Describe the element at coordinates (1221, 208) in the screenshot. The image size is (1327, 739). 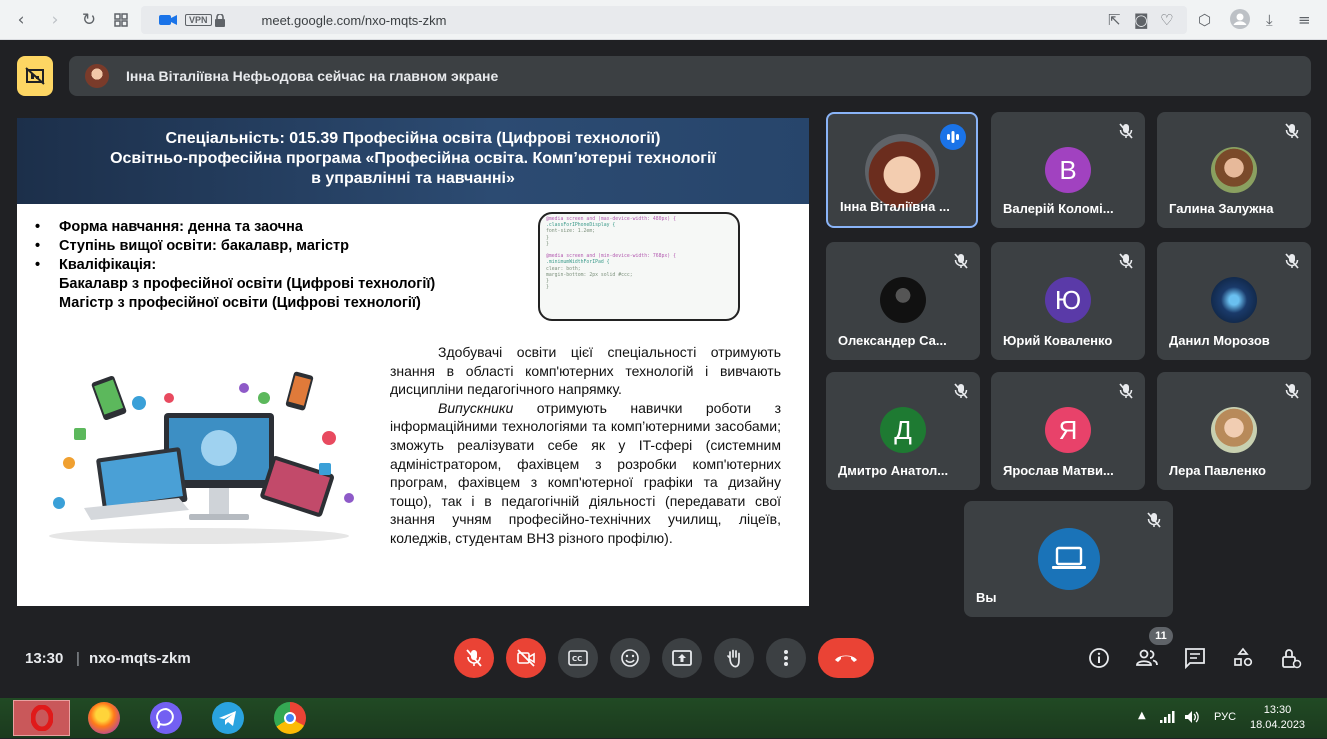
I see `participant-name: Галина Залужна` at that location.